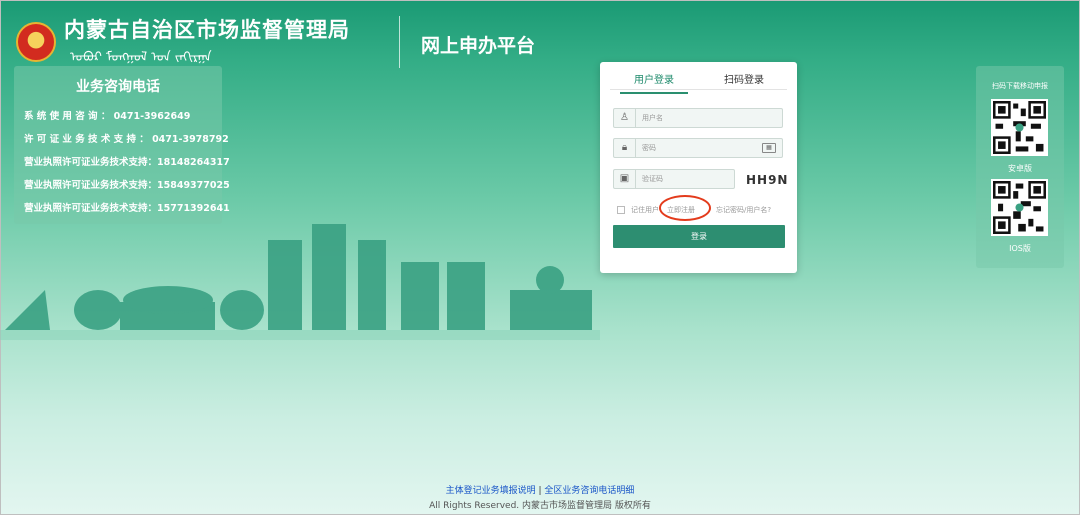 This screenshot has width=1080, height=515. What do you see at coordinates (621, 210) in the screenshot?
I see `remember-checkbox` at bounding box center [621, 210].